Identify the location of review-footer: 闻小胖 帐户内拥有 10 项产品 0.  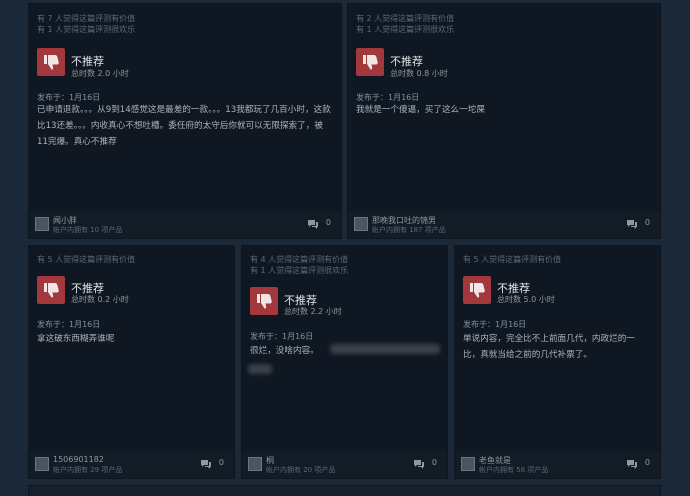
(185, 224).